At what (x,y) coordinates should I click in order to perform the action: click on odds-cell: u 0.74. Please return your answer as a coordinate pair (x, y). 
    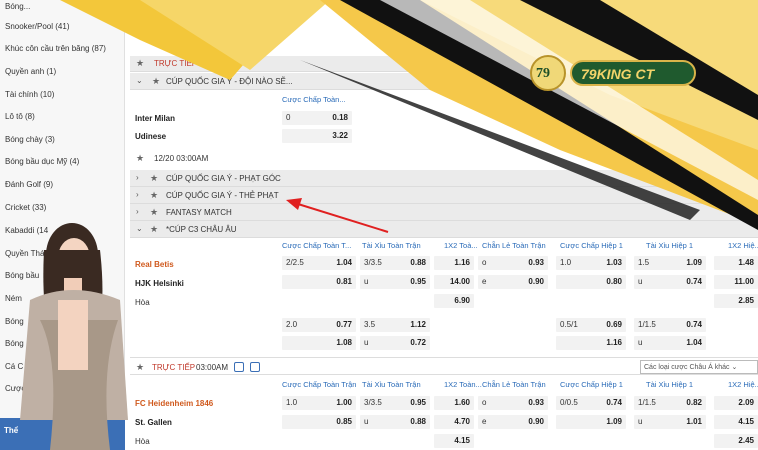
    Looking at the image, I should click on (670, 282).